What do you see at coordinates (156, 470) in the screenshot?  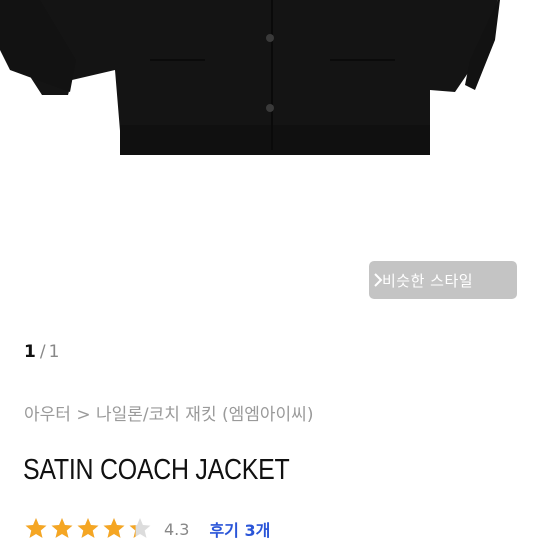 I see `product-title: SATIN COACH JACKET` at bounding box center [156, 470].